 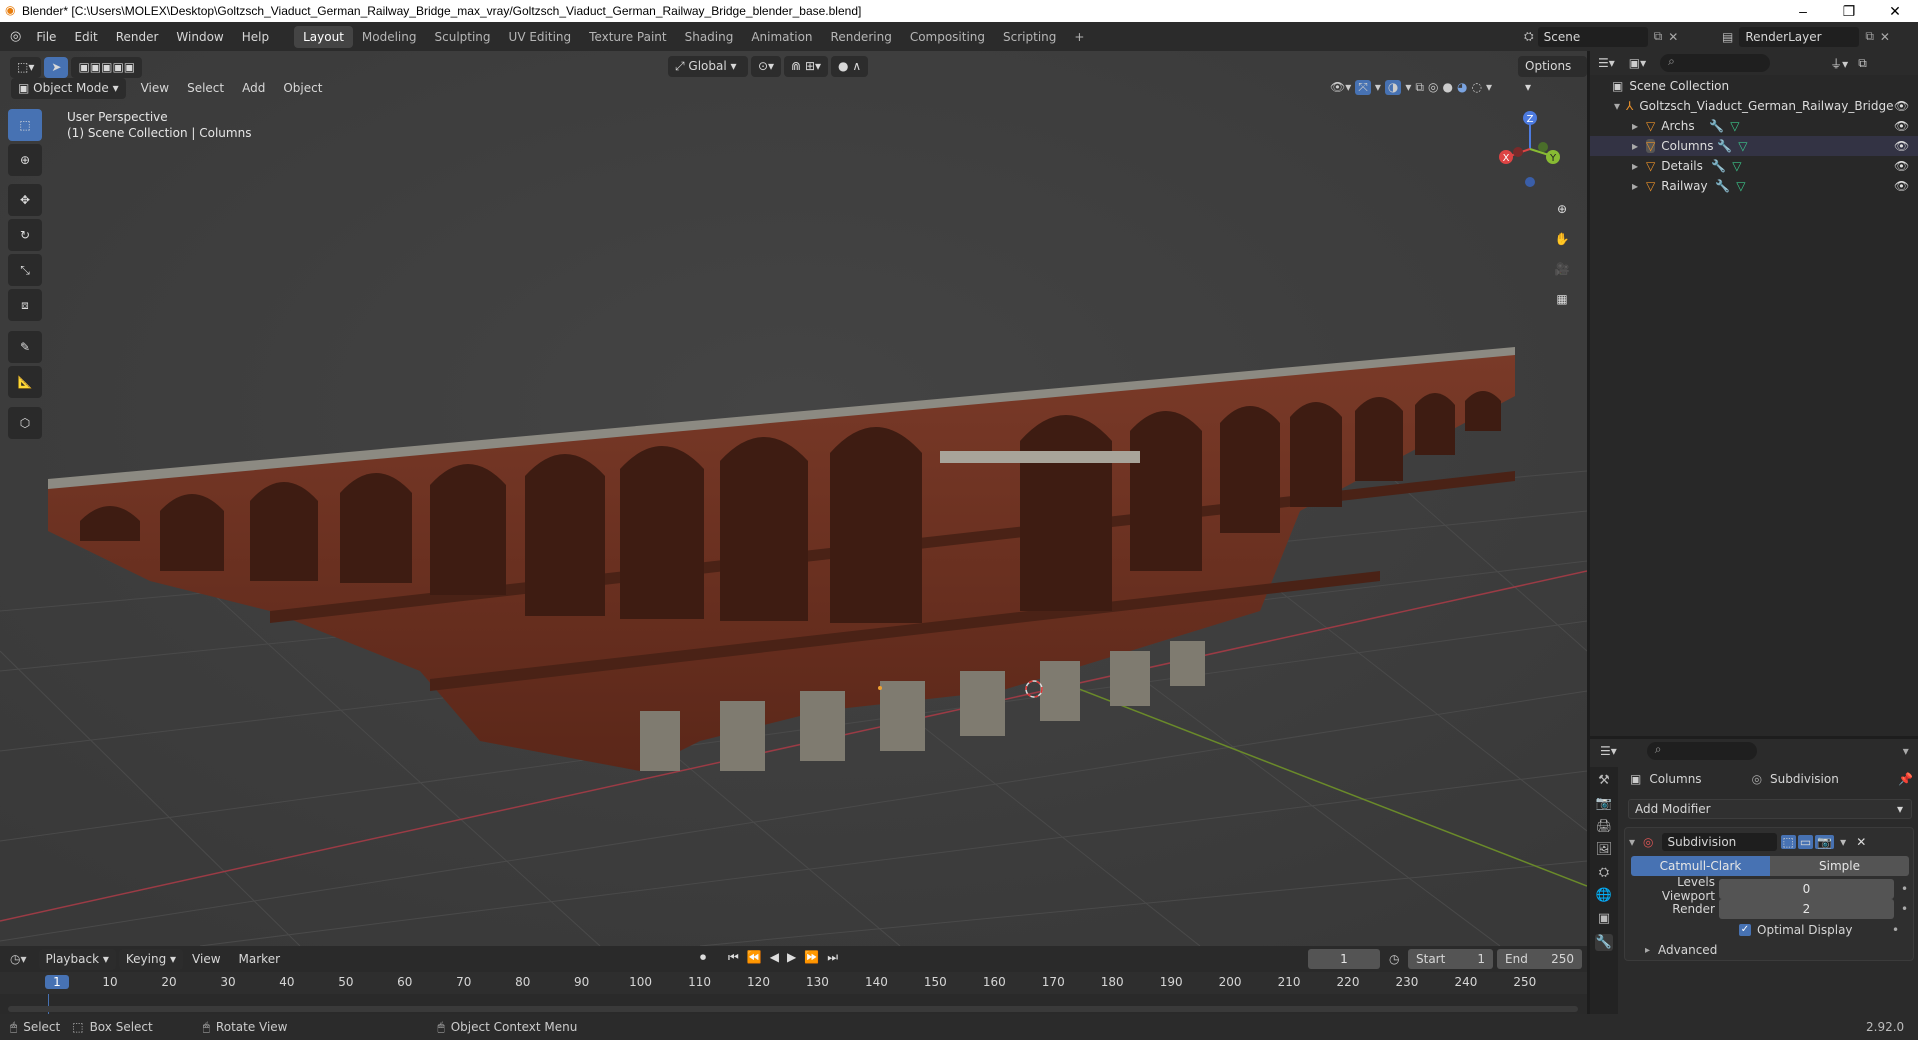 What do you see at coordinates (1754, 86) in the screenshot?
I see `outliner-row-scene-collection: ▣ Scene Collection` at bounding box center [1754, 86].